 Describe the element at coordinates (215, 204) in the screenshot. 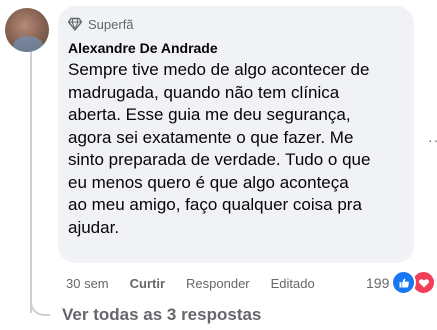

I see `comment-line: ao meu amigo, faço qualquer coisa pra` at that location.